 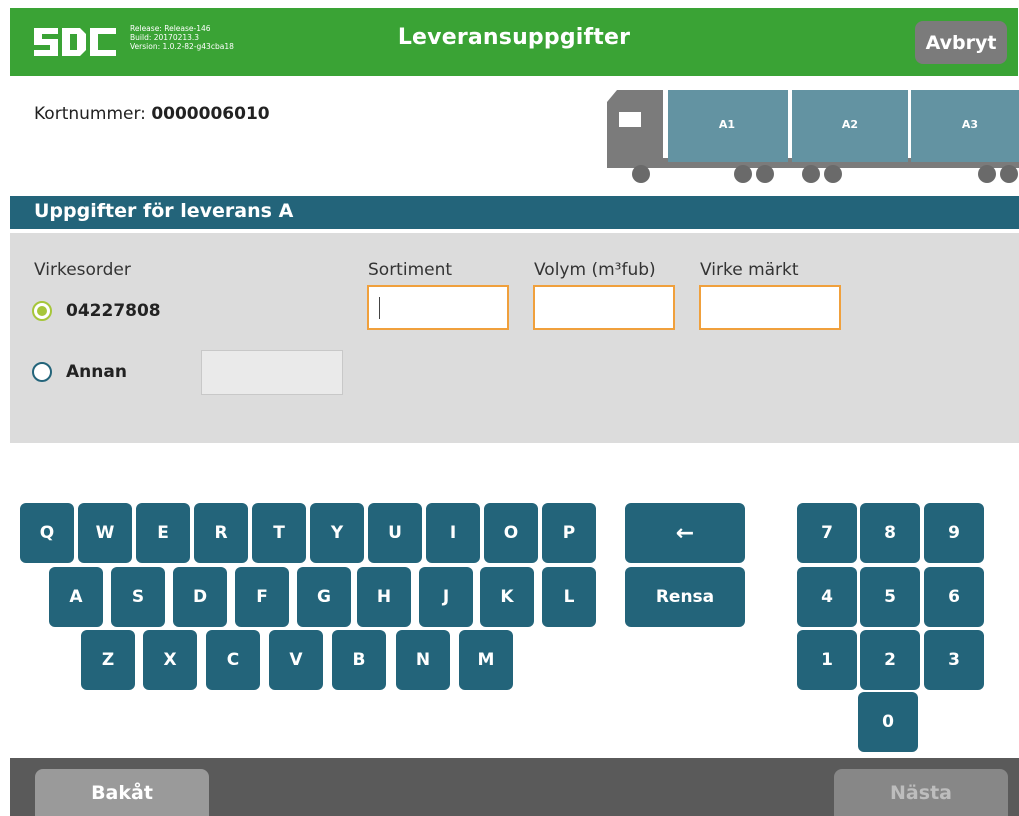 What do you see at coordinates (514, 787) in the screenshot?
I see `footer-bar: Bakåt Nästa` at bounding box center [514, 787].